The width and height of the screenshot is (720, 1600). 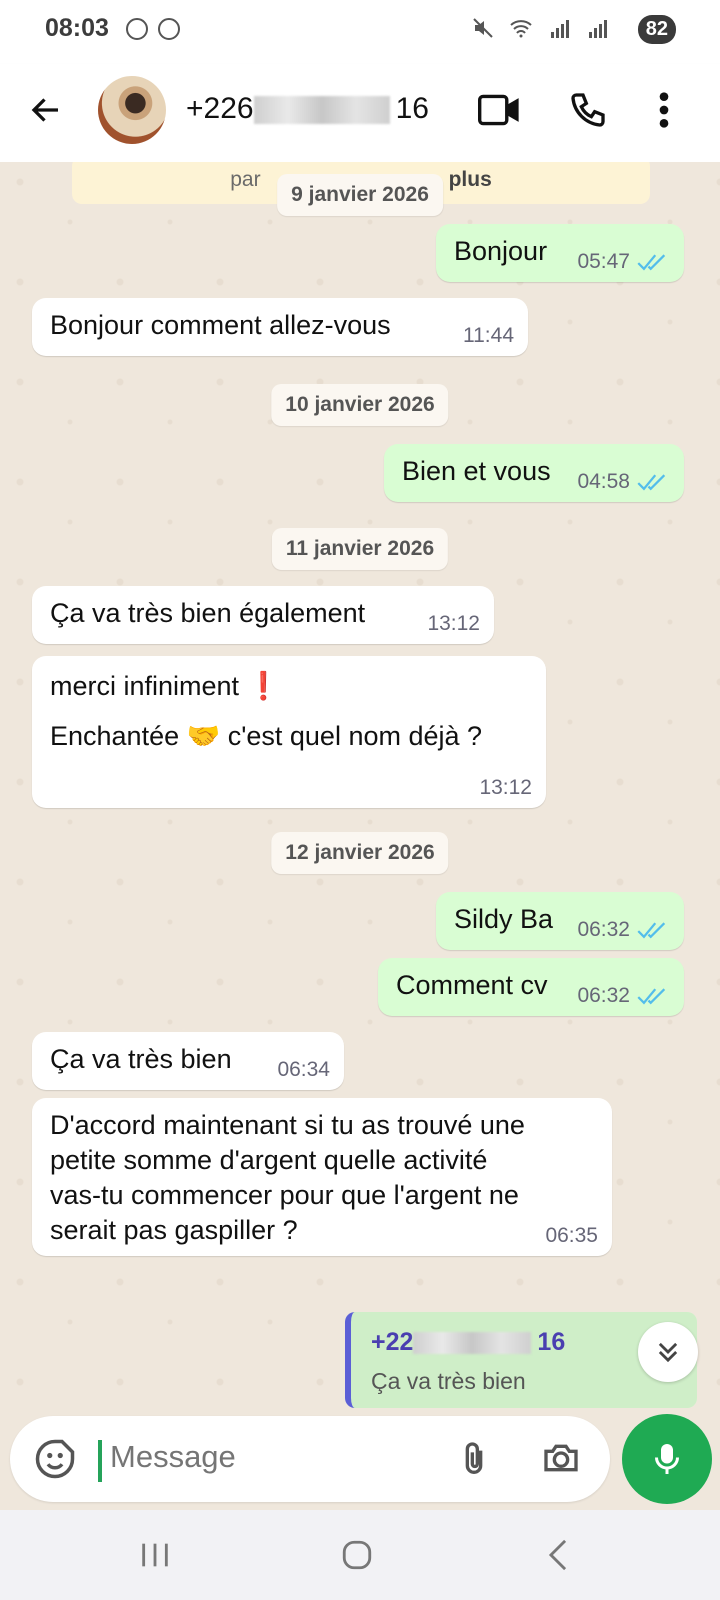 I want to click on message-meta: 06:35, so click(x=571, y=1236).